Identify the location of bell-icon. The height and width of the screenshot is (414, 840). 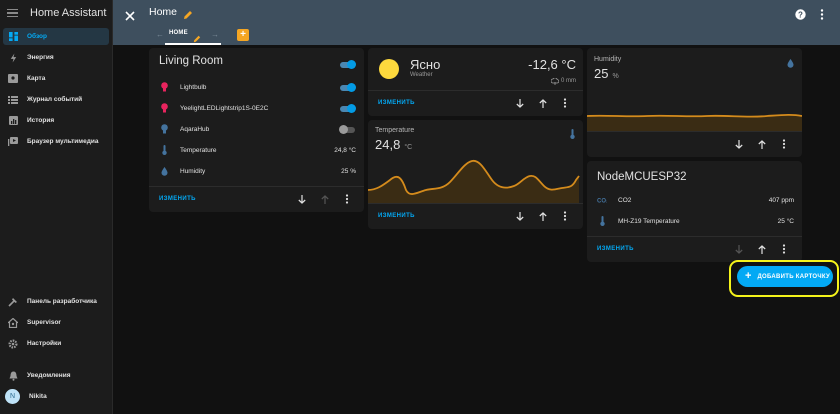
(13, 376).